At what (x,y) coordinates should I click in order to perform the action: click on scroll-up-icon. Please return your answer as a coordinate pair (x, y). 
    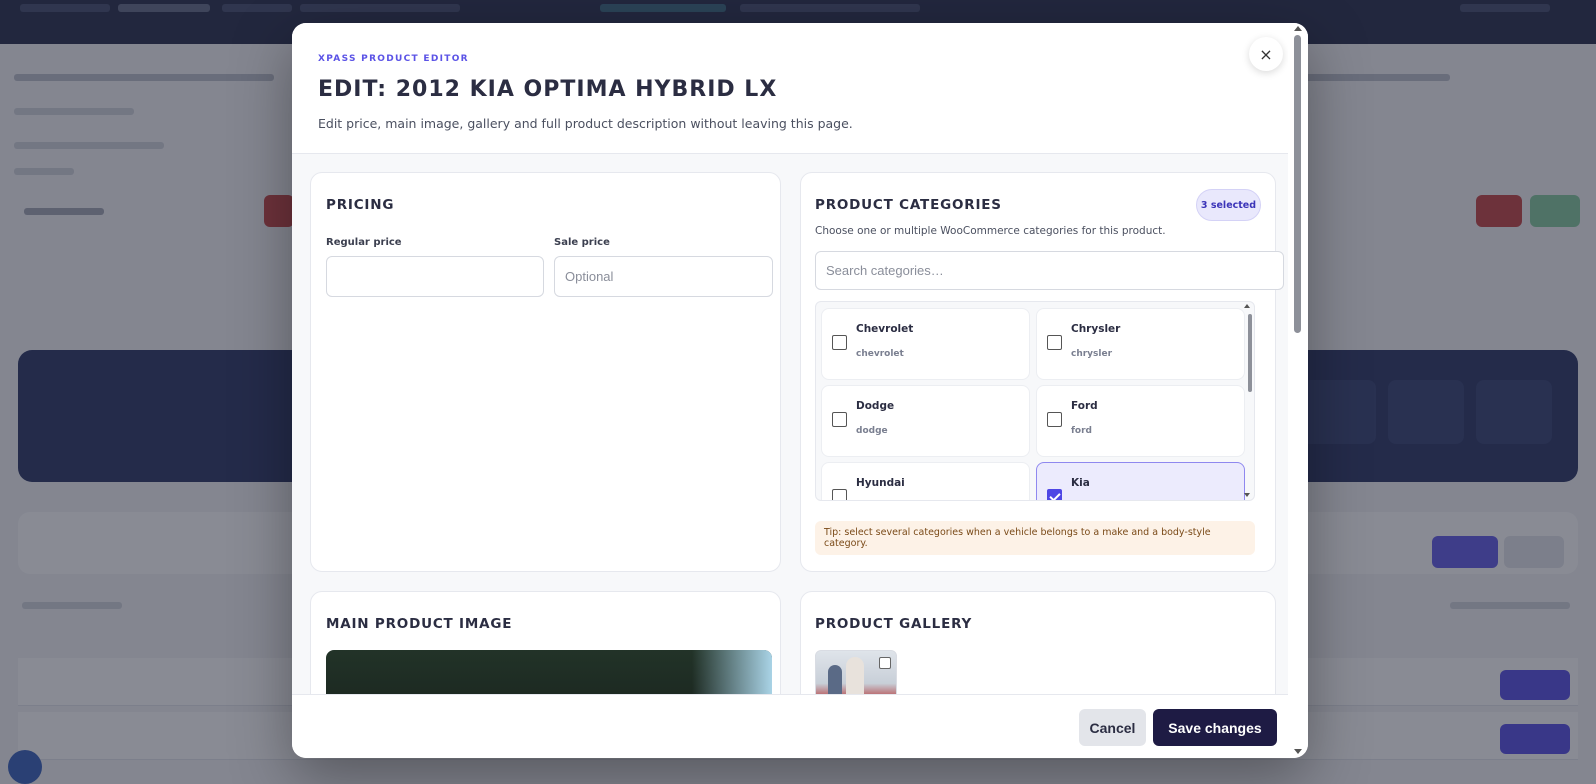
    Looking at the image, I should click on (1298, 28).